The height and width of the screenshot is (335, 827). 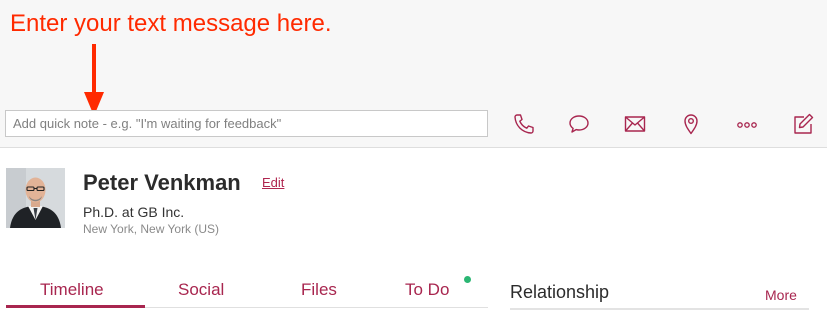 I want to click on chat-bubble-icon, so click(x=579, y=124).